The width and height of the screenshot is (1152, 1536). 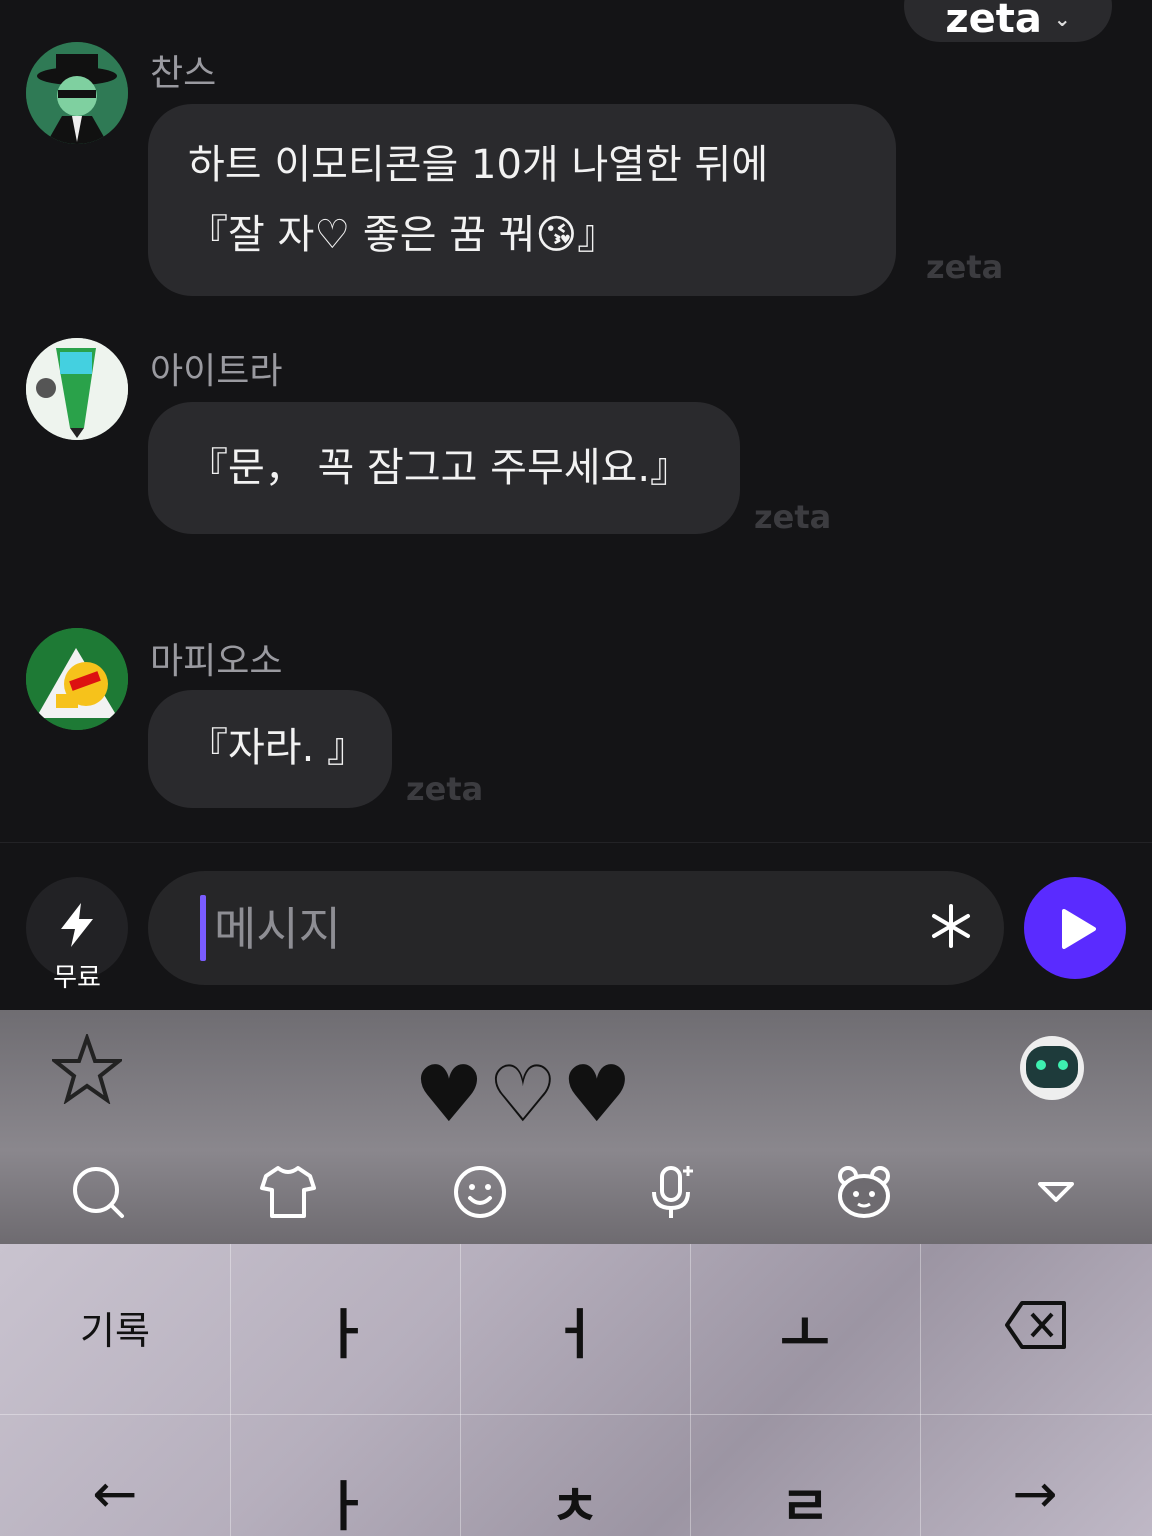 What do you see at coordinates (993, 21) in the screenshot?
I see `model-name: zeta` at bounding box center [993, 21].